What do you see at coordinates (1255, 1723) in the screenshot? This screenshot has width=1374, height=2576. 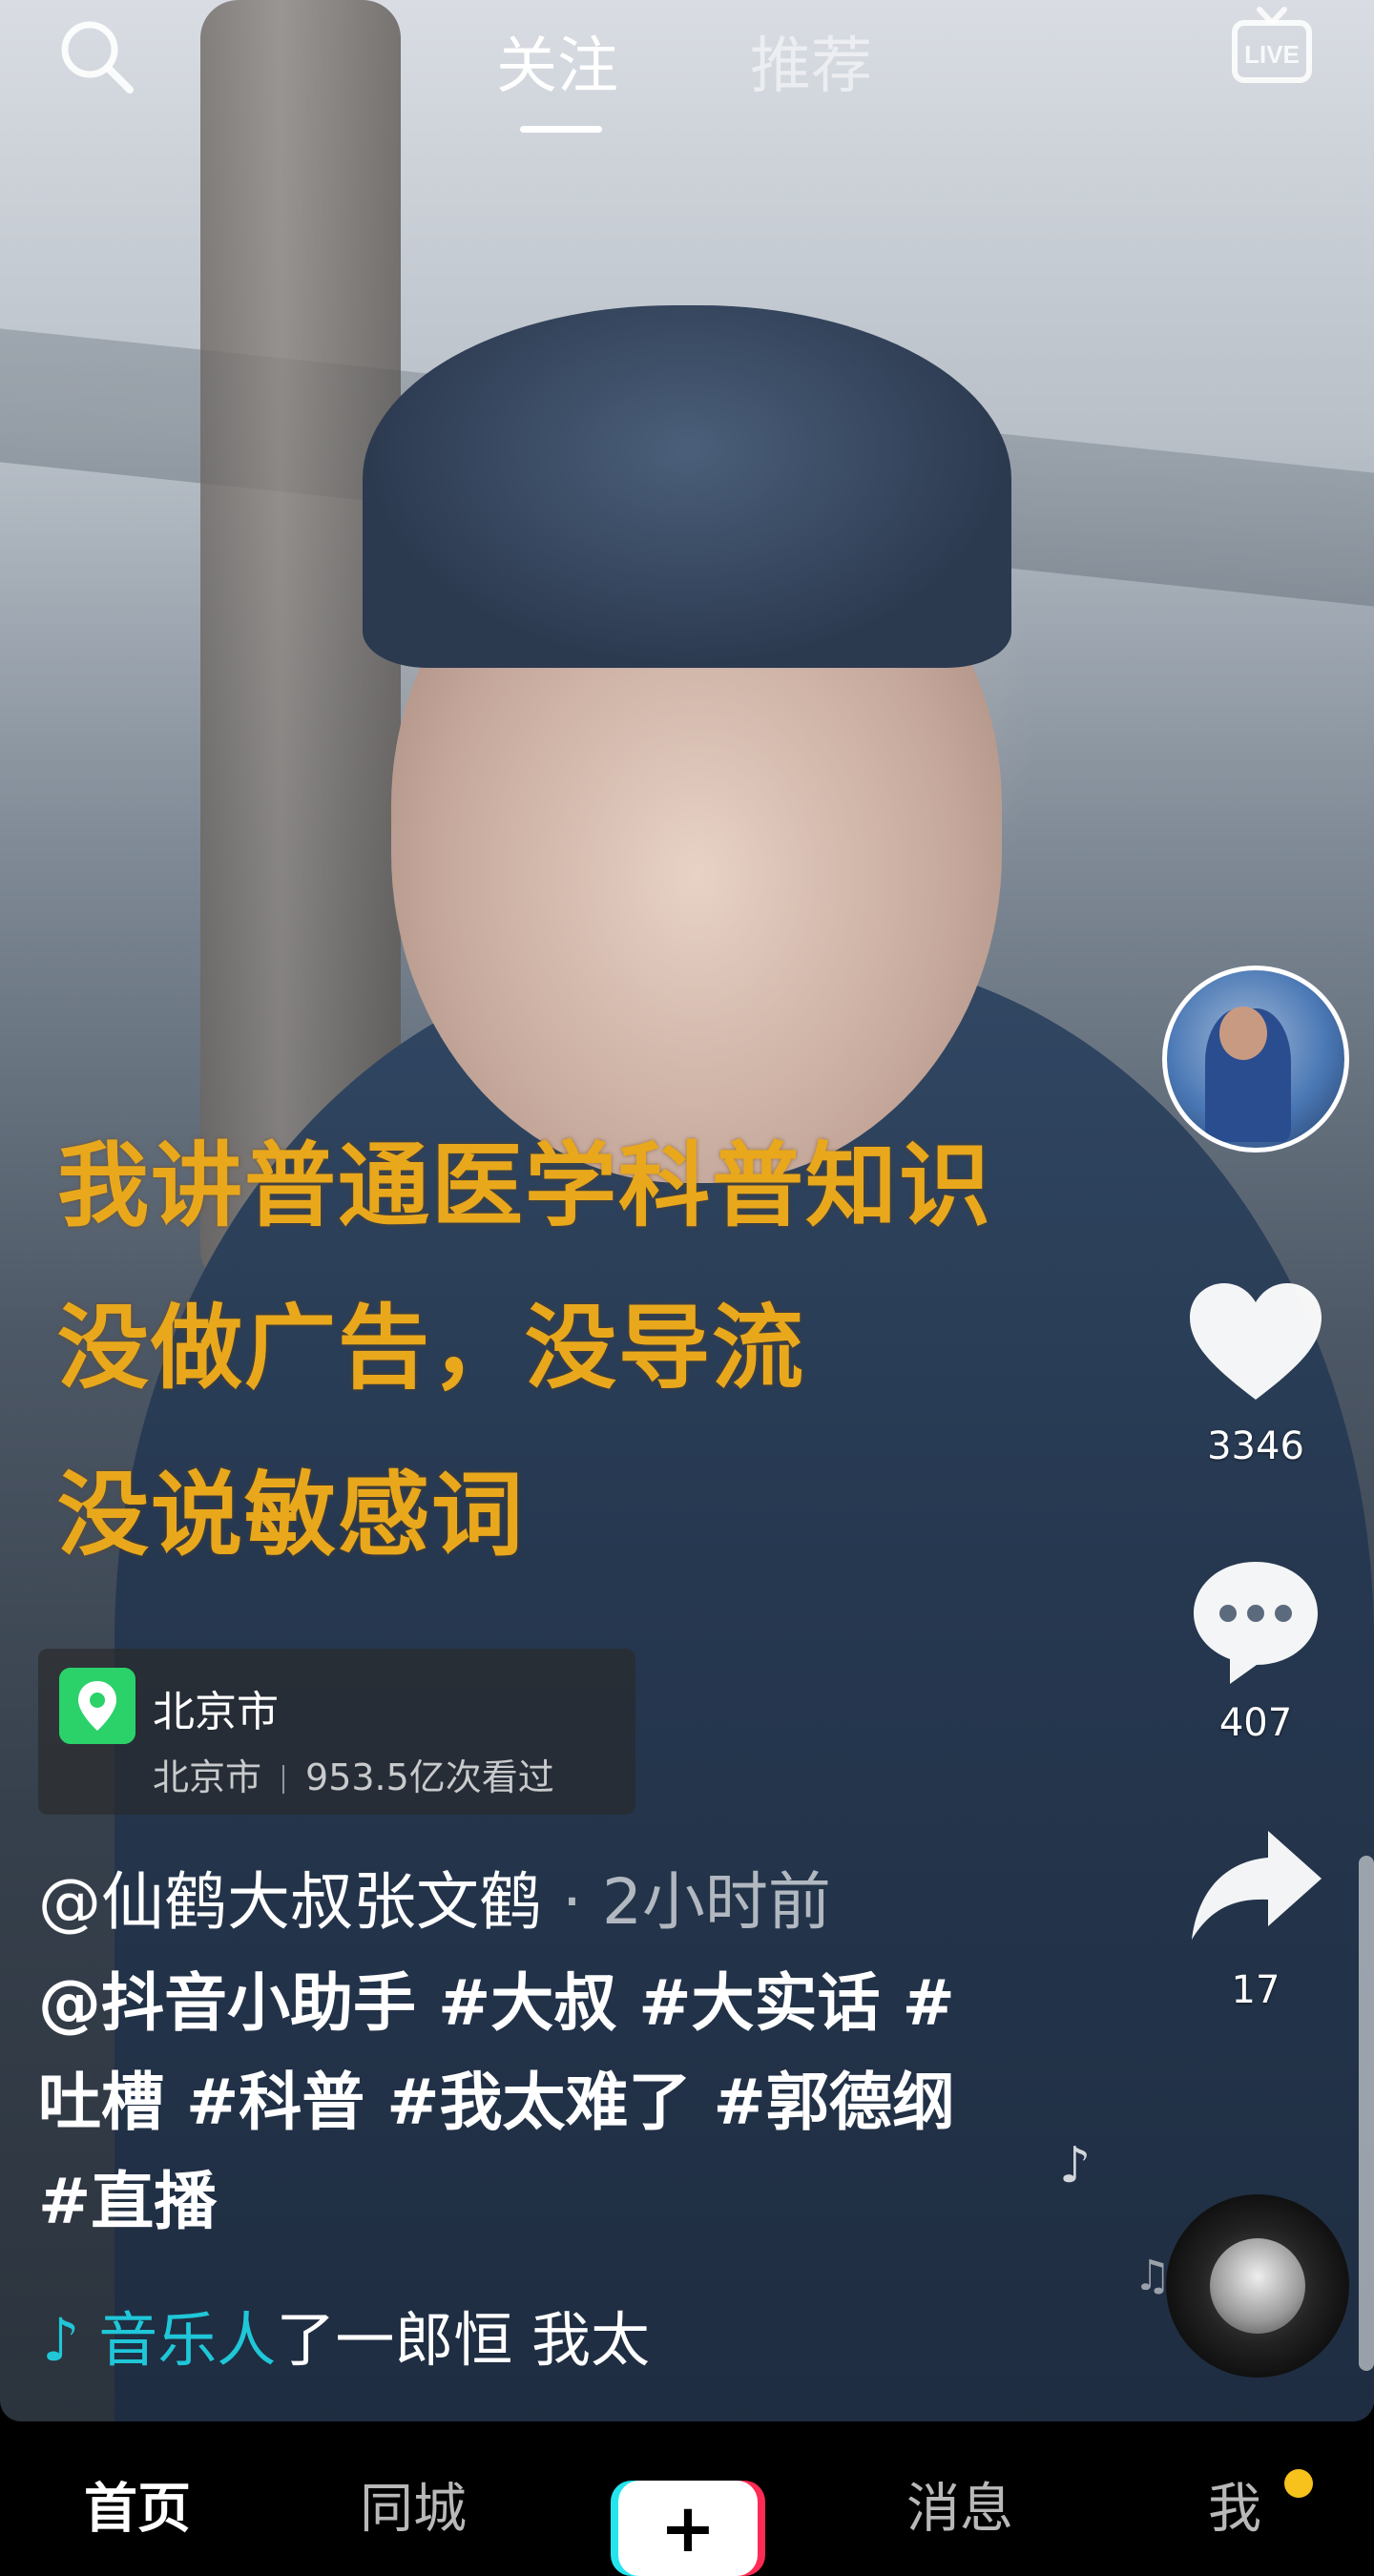 I see `comment-count: 407` at bounding box center [1255, 1723].